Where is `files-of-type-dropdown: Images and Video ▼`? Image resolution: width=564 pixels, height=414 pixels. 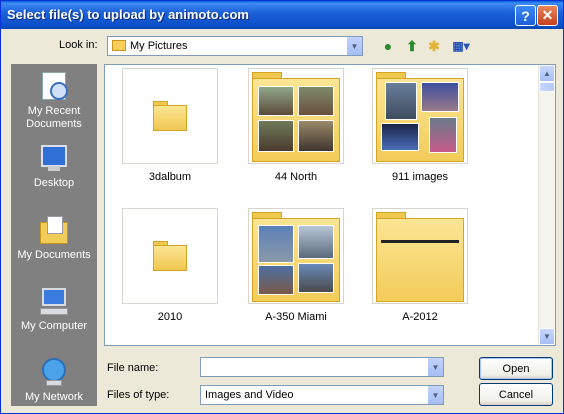 files-of-type-dropdown: Images and Video ▼ is located at coordinates (322, 395).